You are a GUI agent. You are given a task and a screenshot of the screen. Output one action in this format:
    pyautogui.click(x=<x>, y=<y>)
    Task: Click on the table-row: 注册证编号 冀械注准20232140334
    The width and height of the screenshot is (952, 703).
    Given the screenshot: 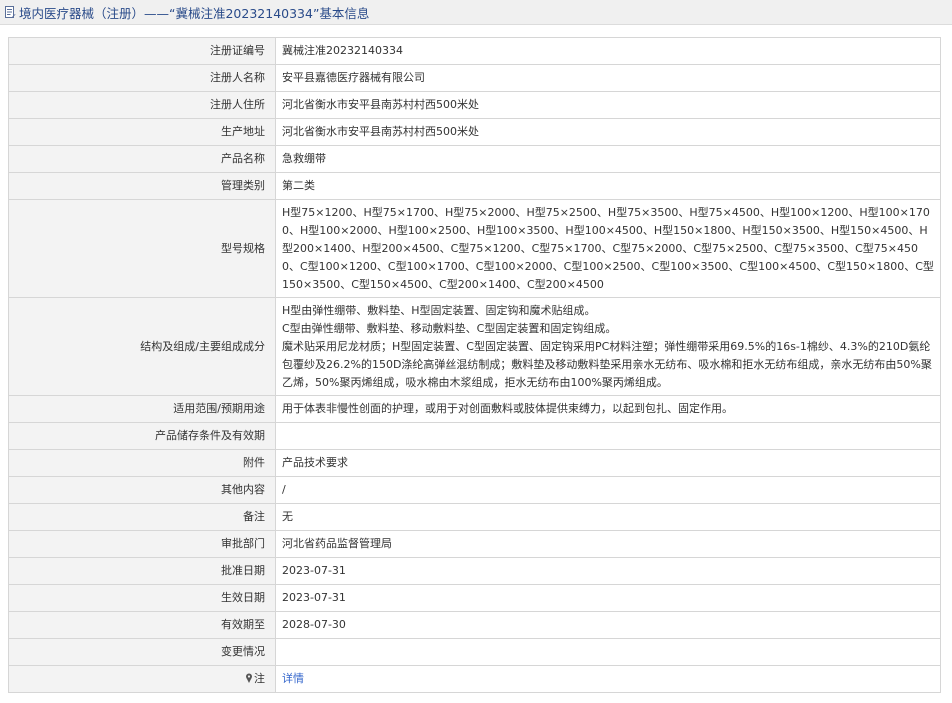 What is the action you would take?
    pyautogui.click(x=474, y=51)
    